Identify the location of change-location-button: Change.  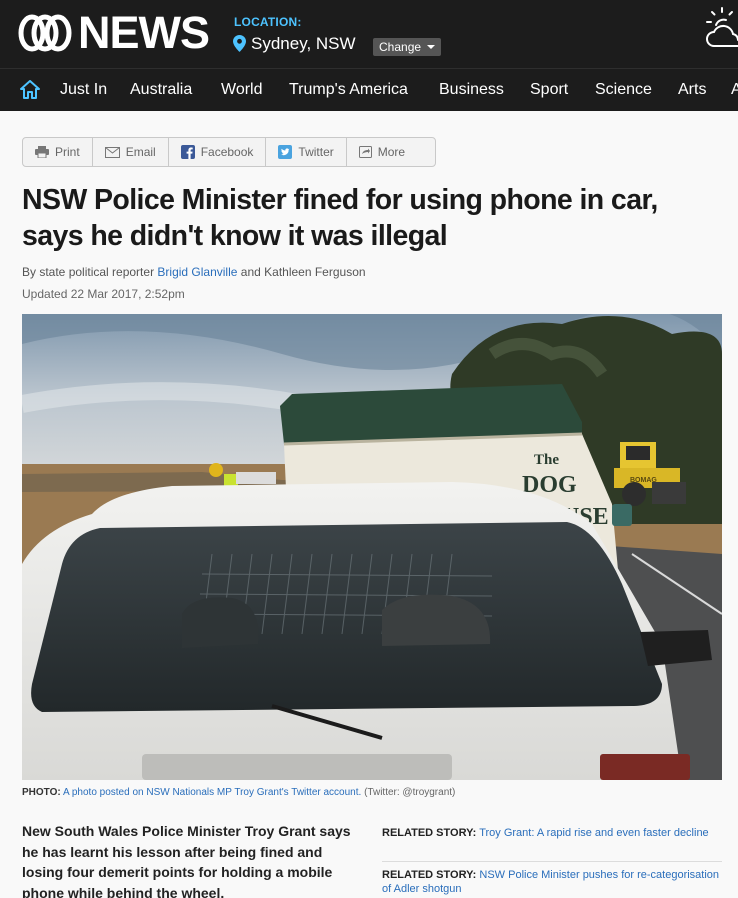
(407, 47).